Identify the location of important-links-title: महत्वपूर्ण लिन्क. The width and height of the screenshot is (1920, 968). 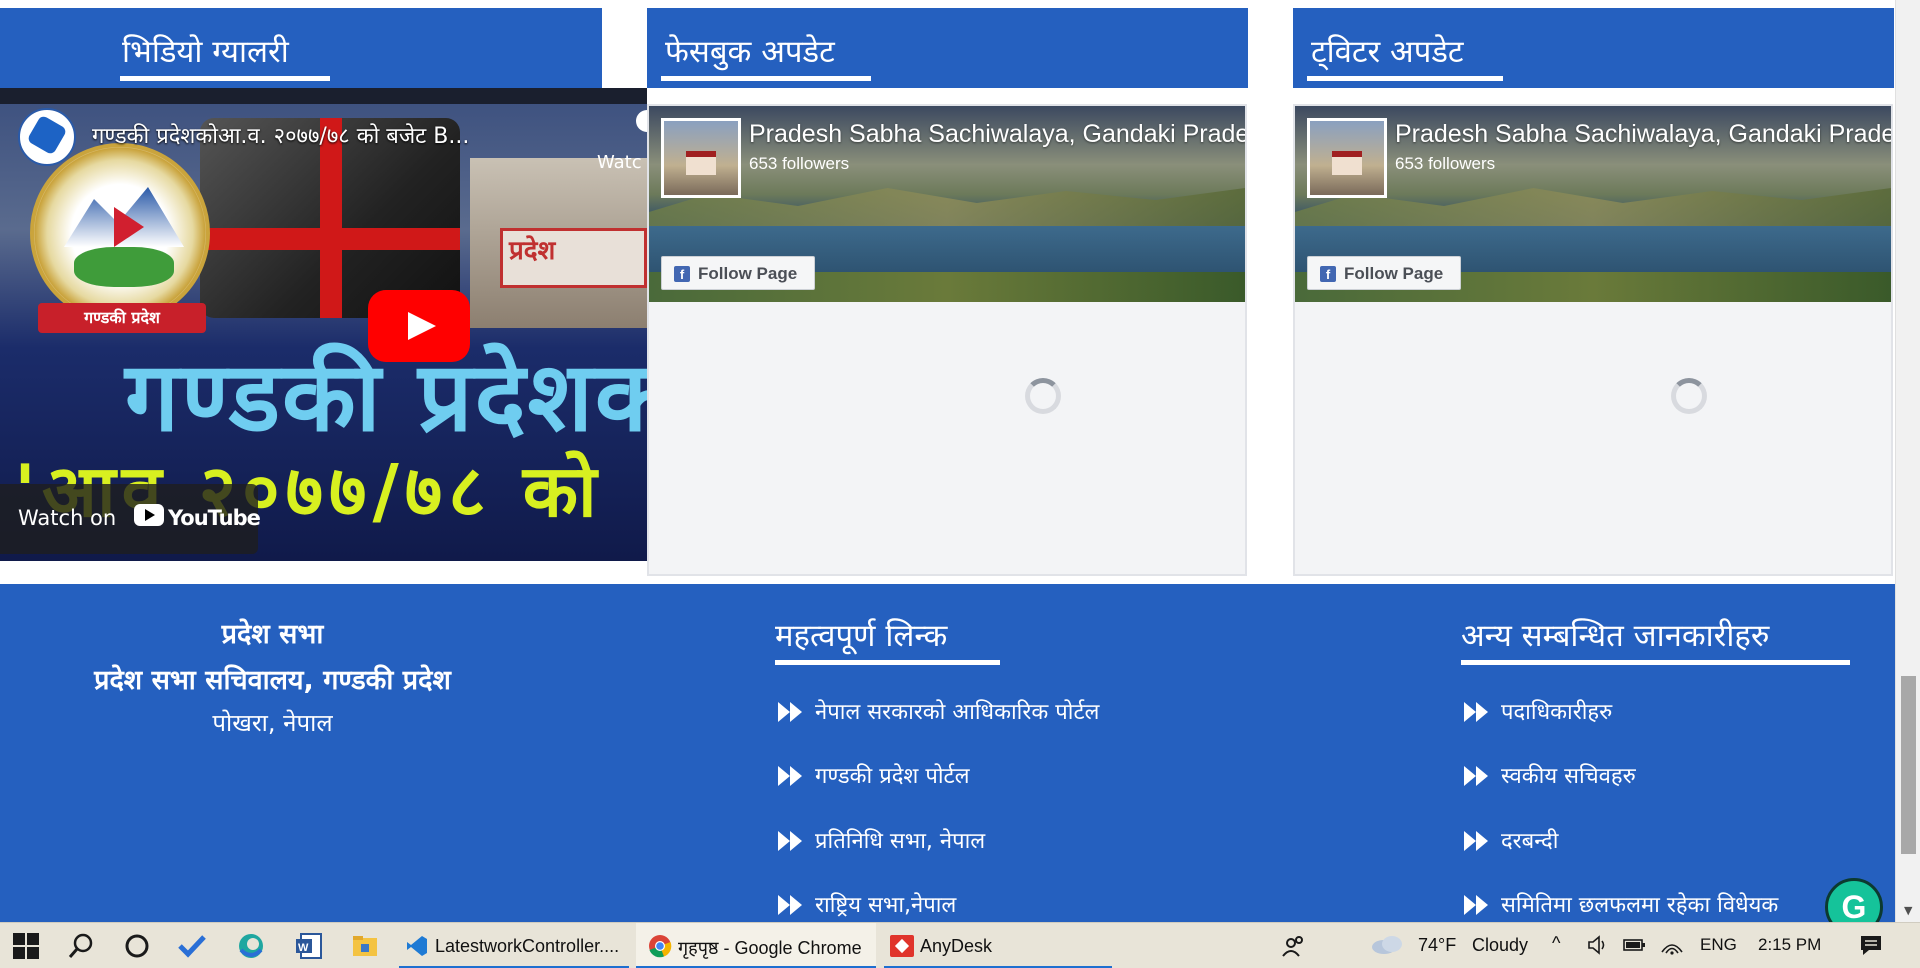
(861, 636).